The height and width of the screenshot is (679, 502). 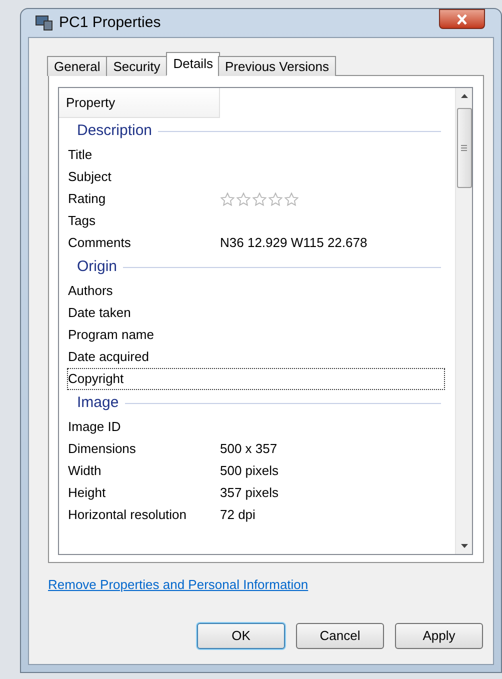 What do you see at coordinates (193, 64) in the screenshot?
I see `tab: Details` at bounding box center [193, 64].